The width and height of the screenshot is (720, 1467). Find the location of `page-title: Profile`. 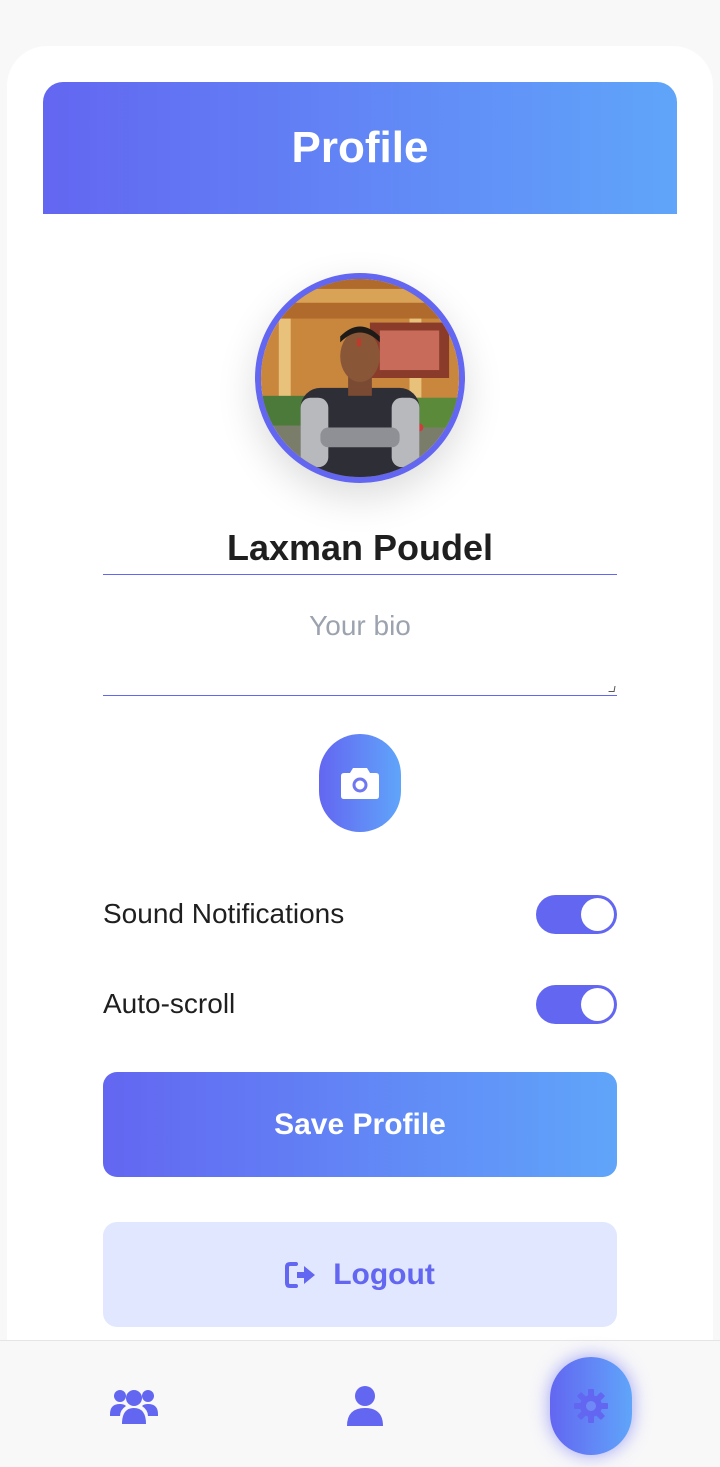

page-title: Profile is located at coordinates (360, 147).